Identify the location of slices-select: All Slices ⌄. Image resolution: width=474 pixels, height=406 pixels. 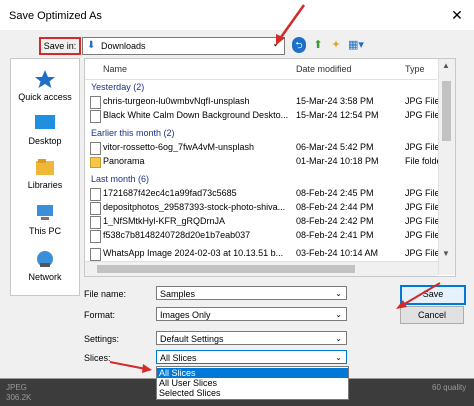
(251, 357).